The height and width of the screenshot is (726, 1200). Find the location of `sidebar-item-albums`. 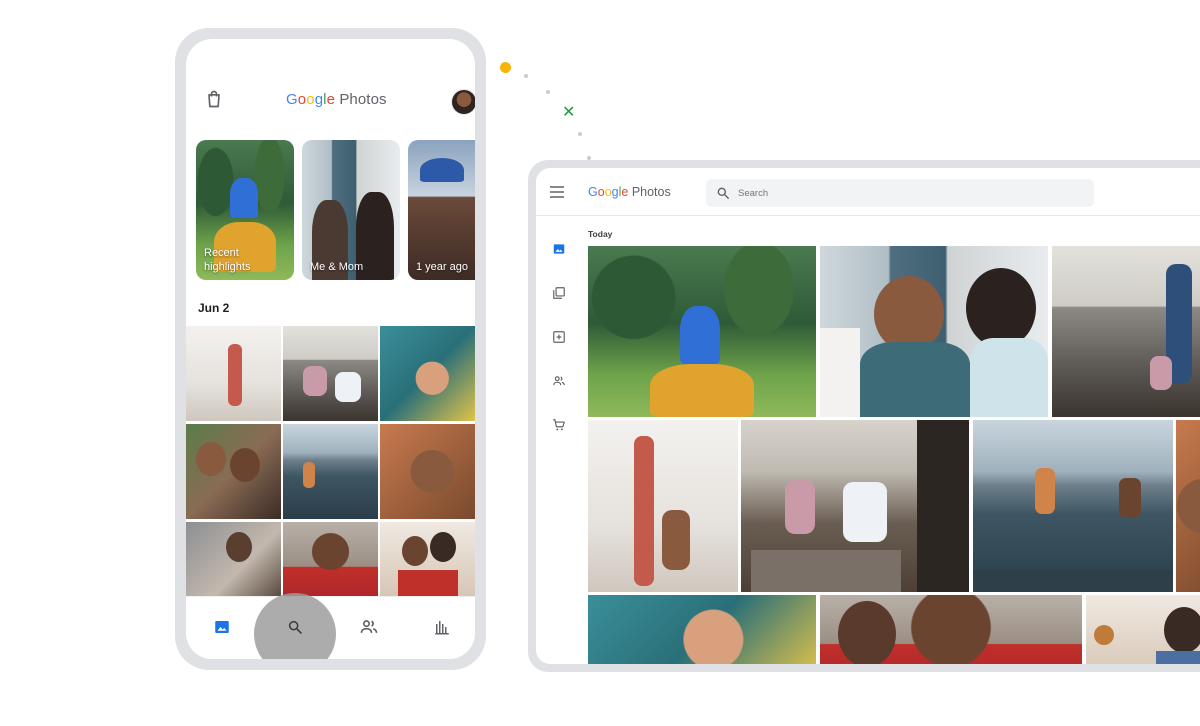

sidebar-item-albums is located at coordinates (559, 293).